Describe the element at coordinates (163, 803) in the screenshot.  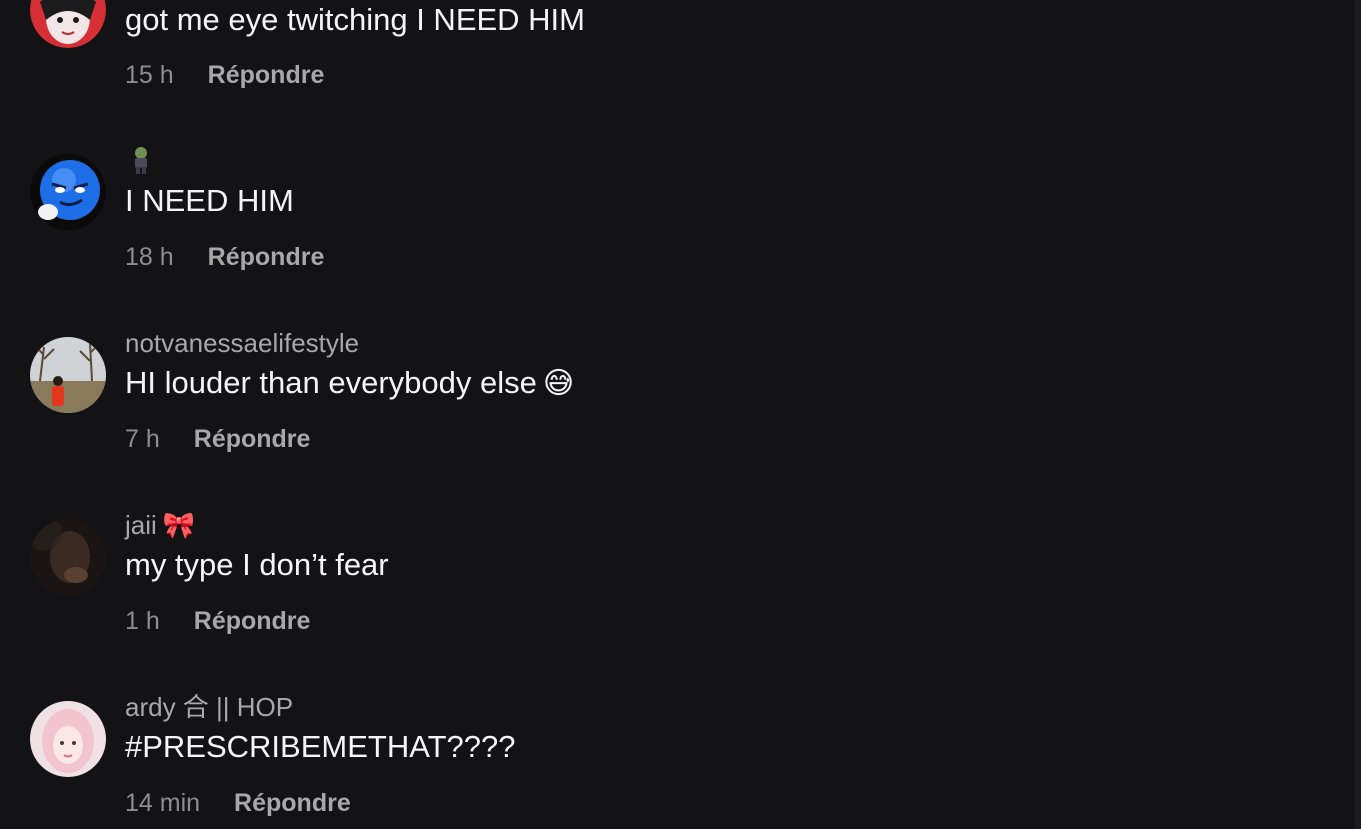
I see `comment-time: 14 min` at that location.